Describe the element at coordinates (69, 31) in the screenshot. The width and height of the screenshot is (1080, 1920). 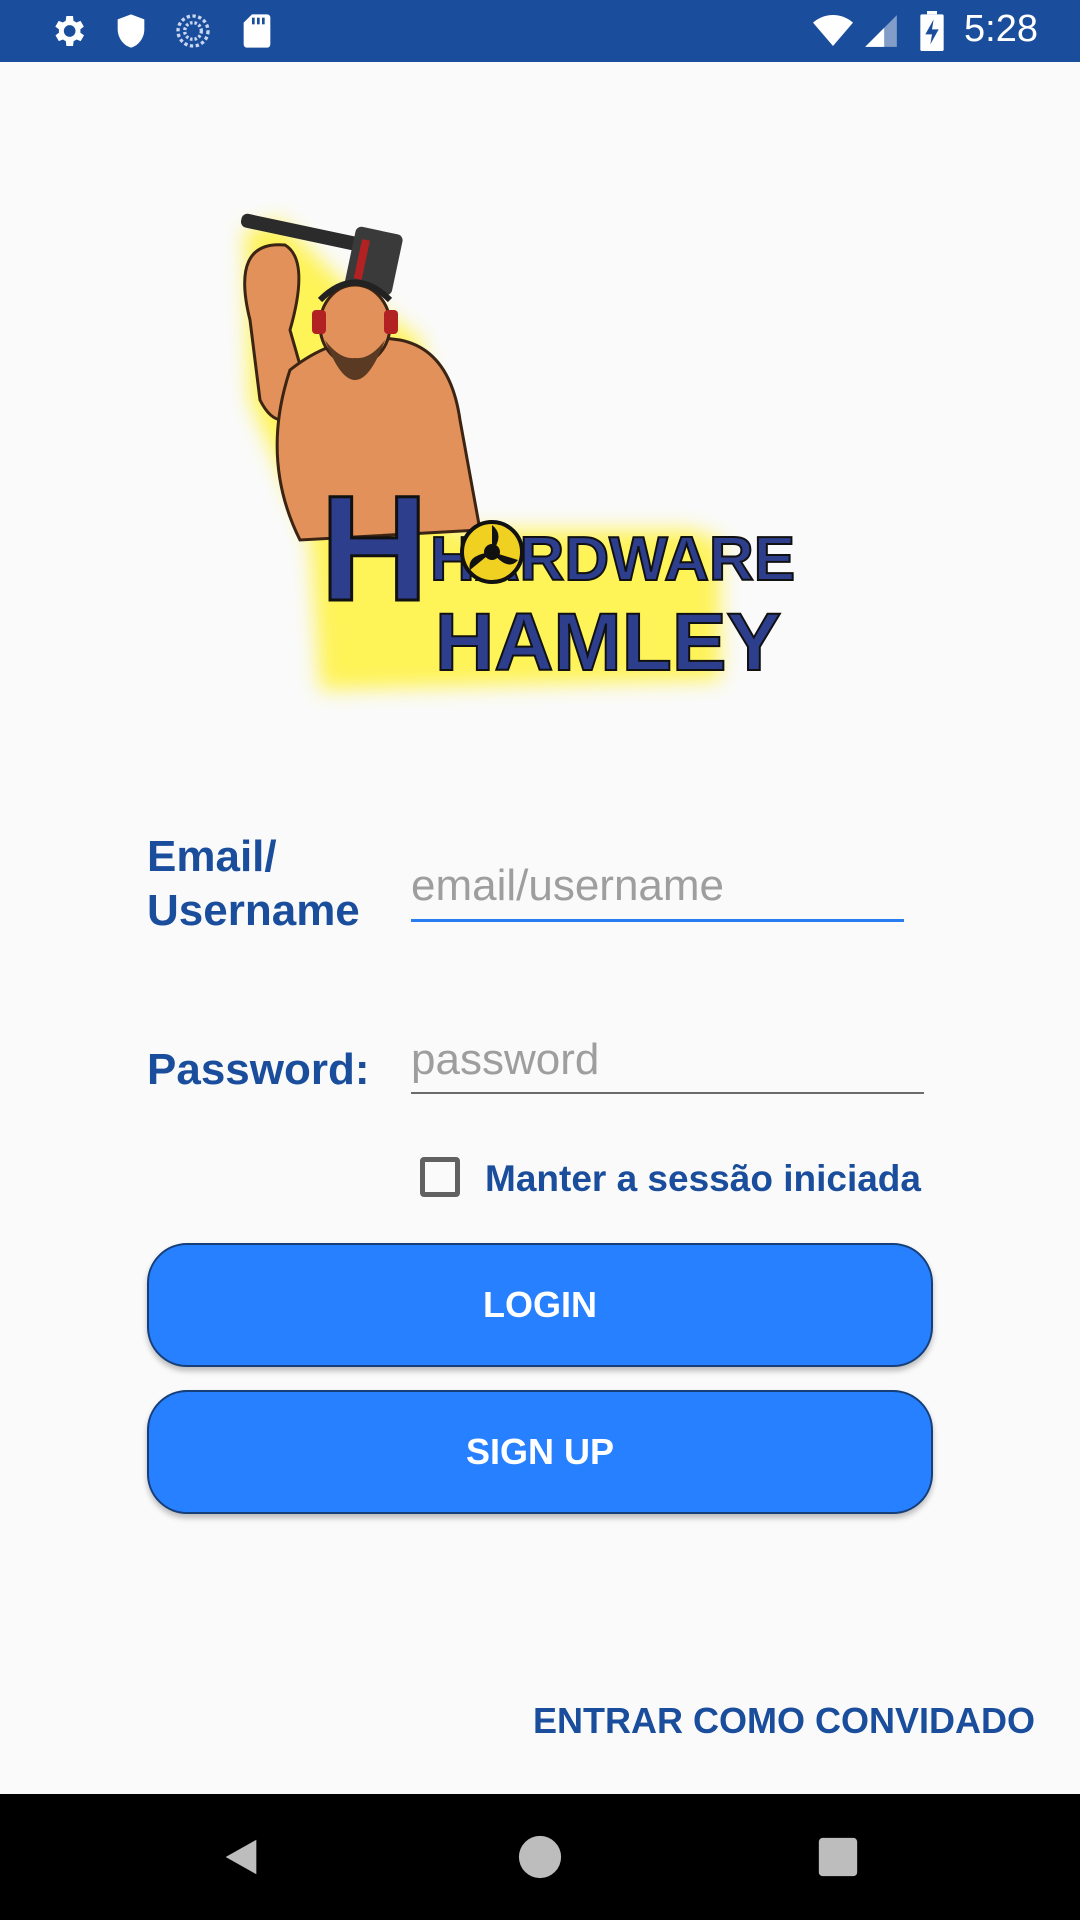
I see `gear-icon` at that location.